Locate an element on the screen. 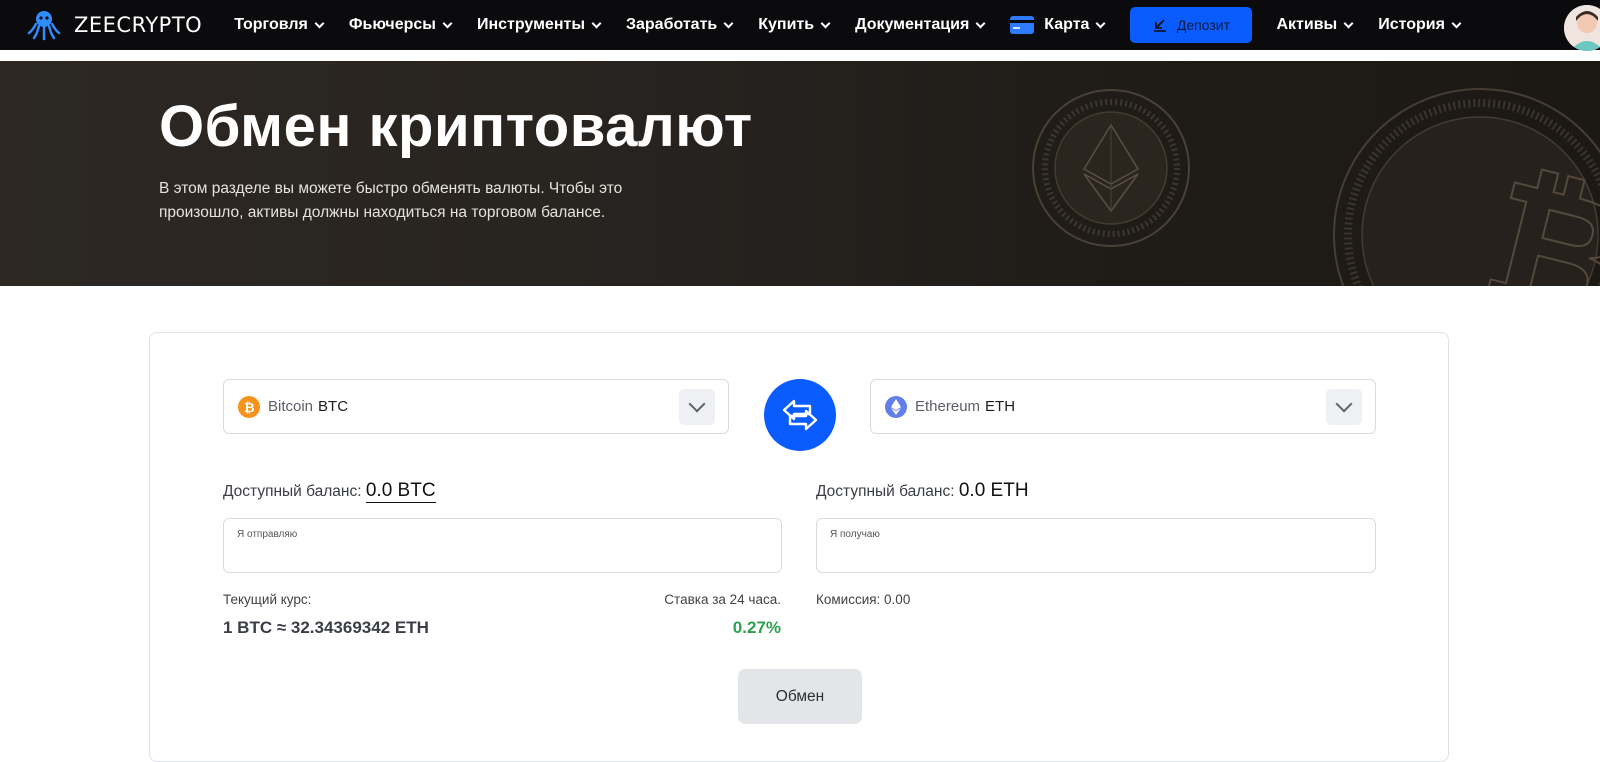 The width and height of the screenshot is (1600, 762). to-coin-name: Ethereum is located at coordinates (948, 406).